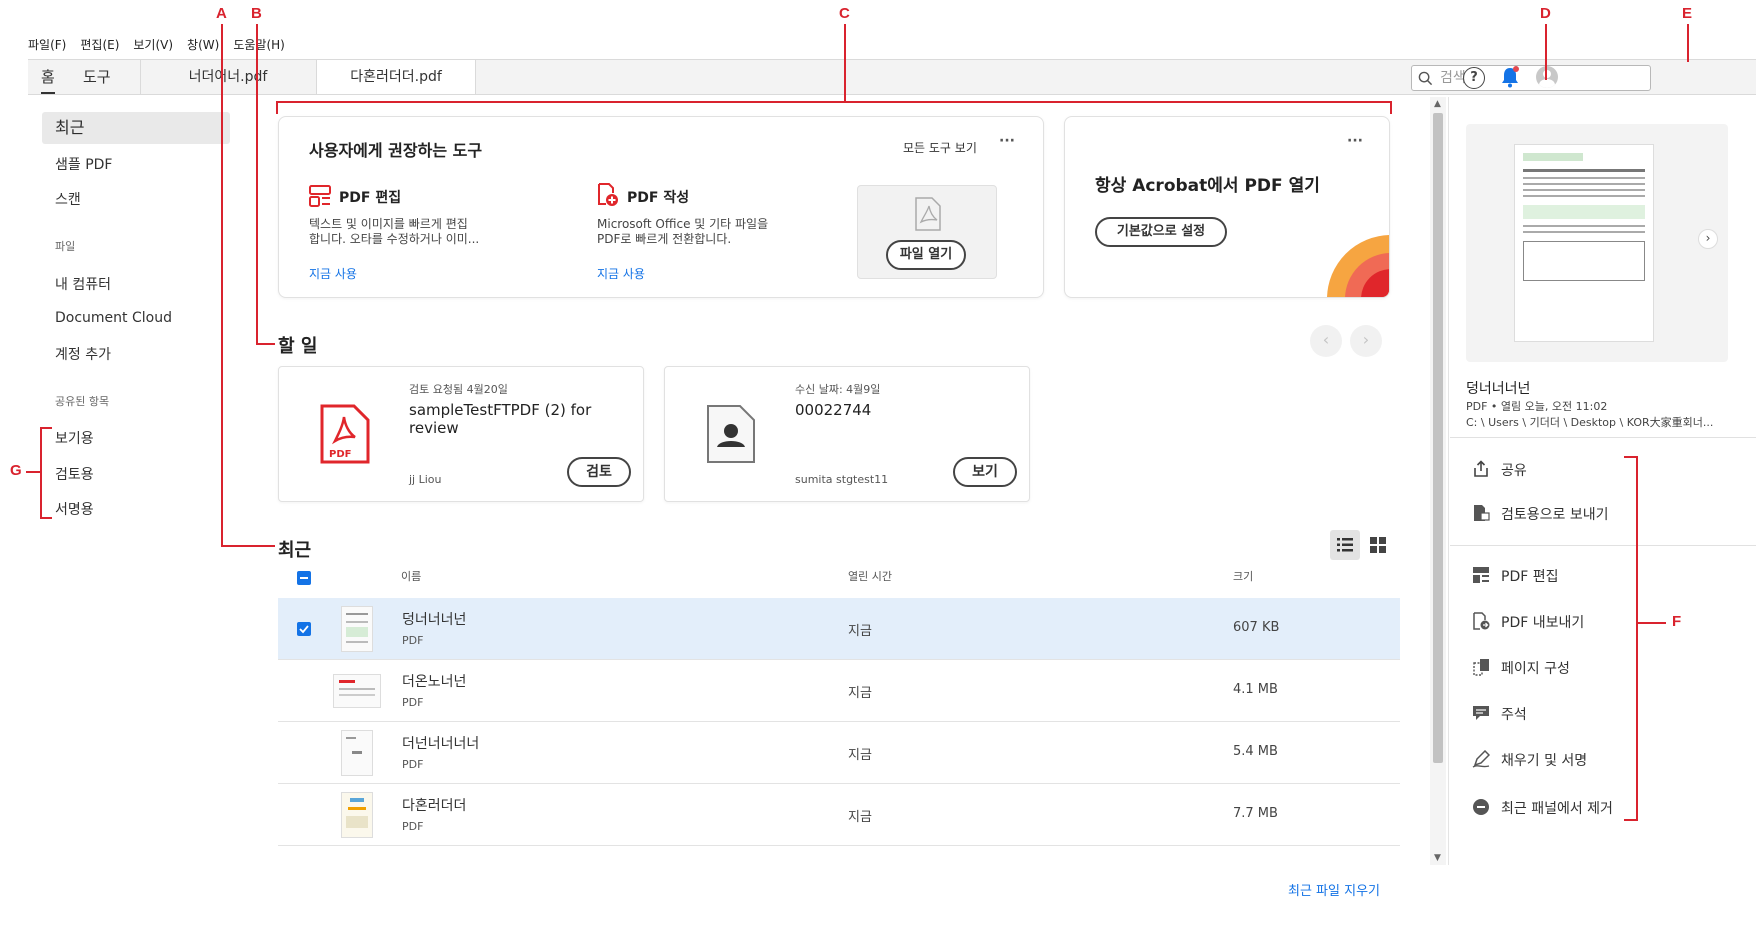 This screenshot has height=928, width=1756. I want to click on grid-view-icon, so click(1378, 545).